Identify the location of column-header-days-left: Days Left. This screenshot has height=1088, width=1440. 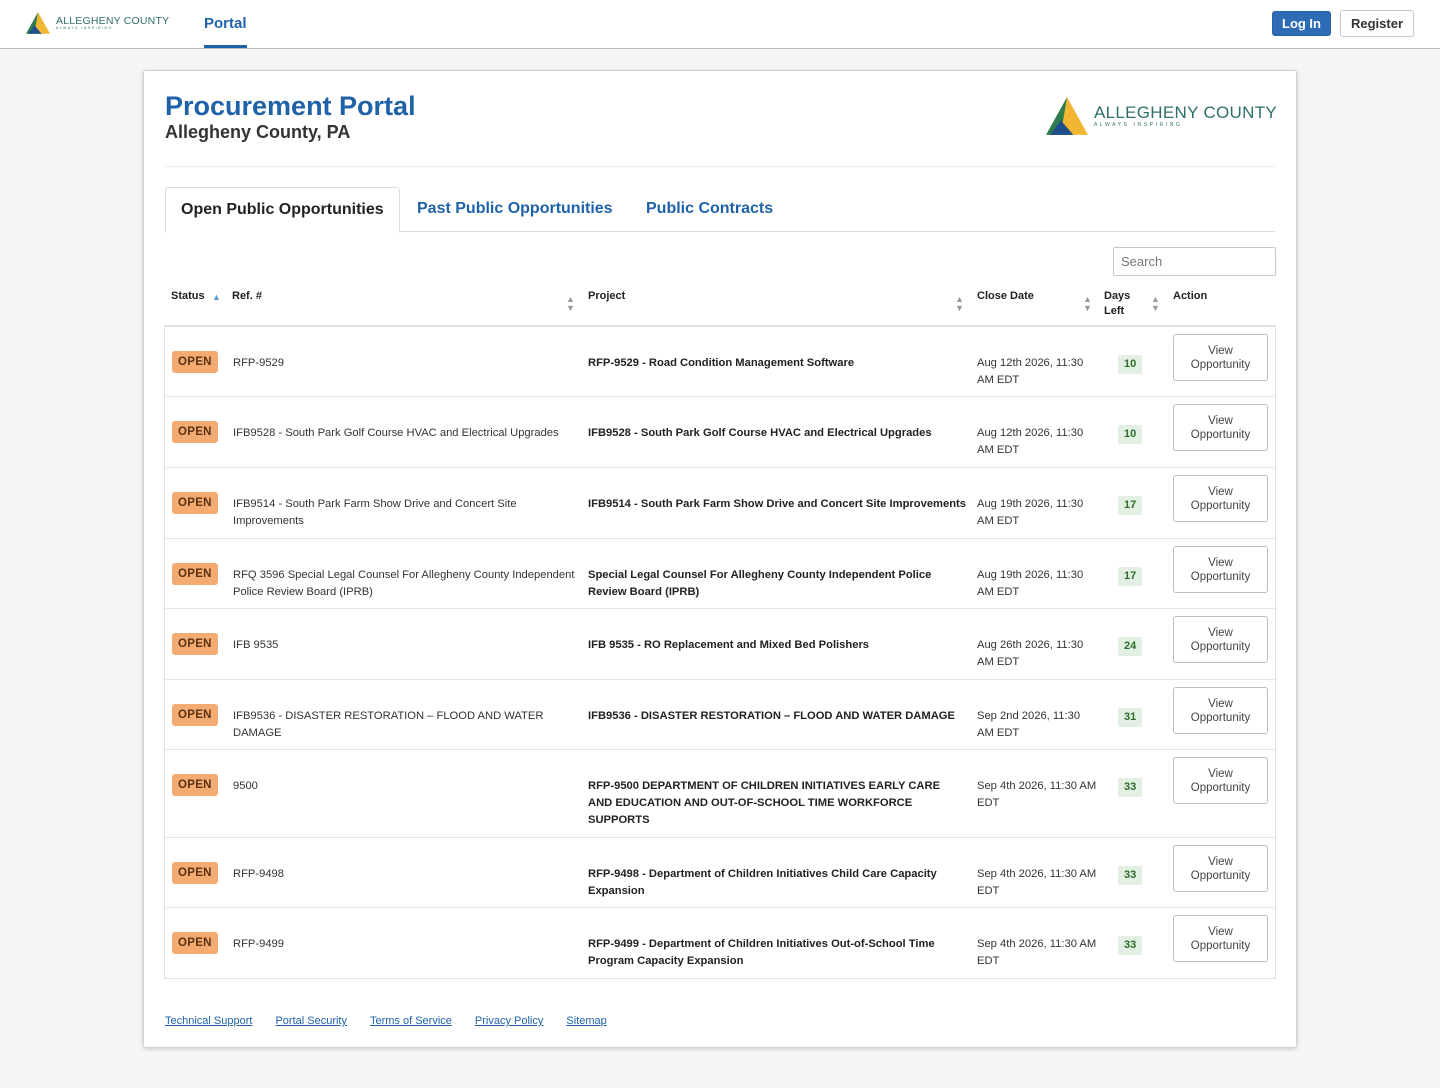
(1124, 304).